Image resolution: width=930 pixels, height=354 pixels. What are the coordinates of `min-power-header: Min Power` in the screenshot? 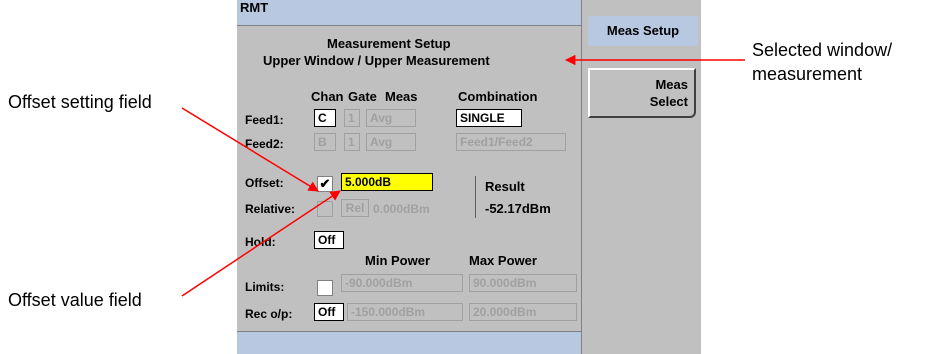 It's located at (398, 260).